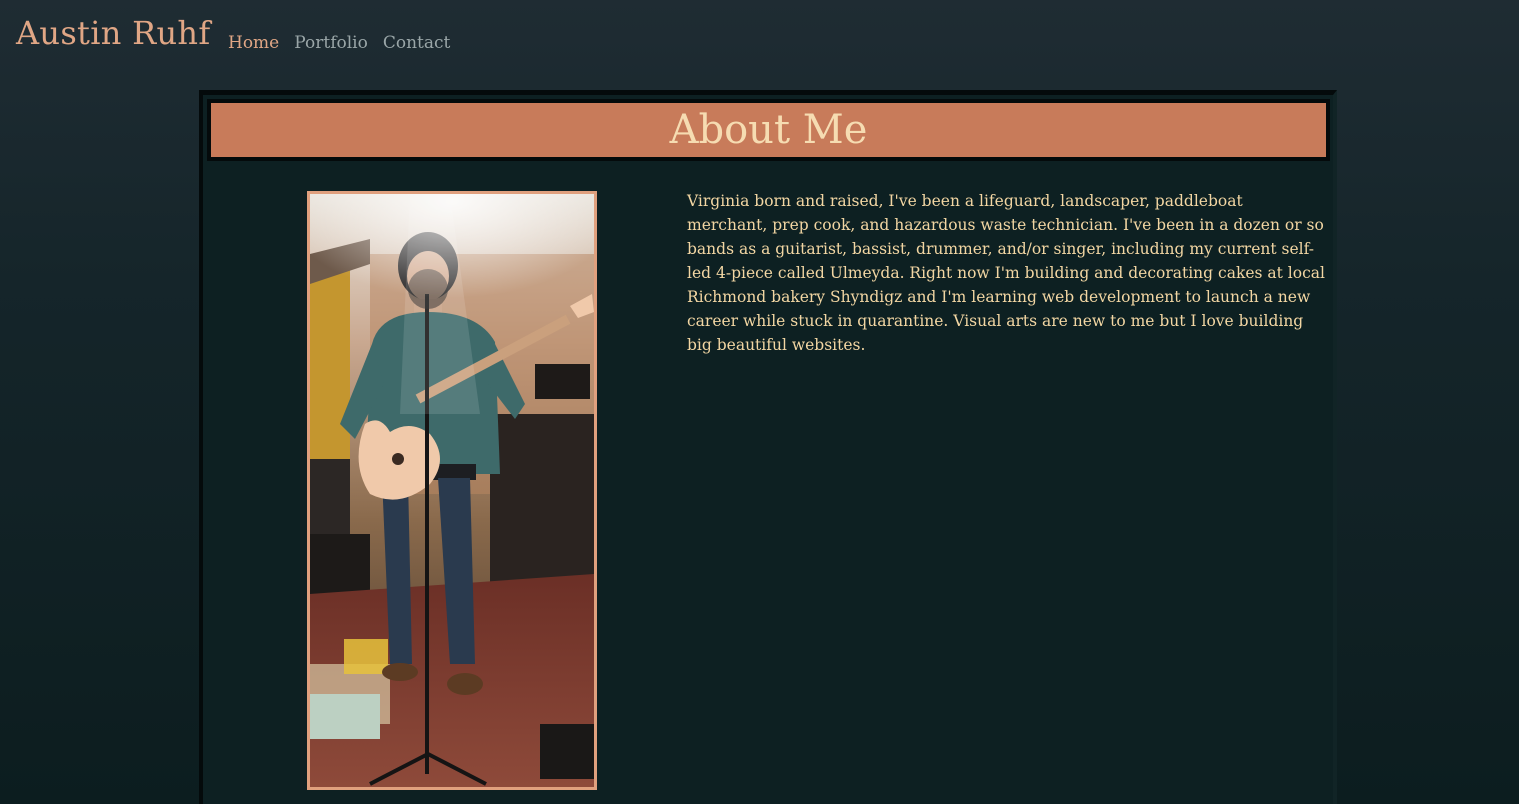 This screenshot has height=804, width=1519. What do you see at coordinates (759, 40) in the screenshot?
I see `site-header: Austin Ruhf Home Portfolio Contact` at bounding box center [759, 40].